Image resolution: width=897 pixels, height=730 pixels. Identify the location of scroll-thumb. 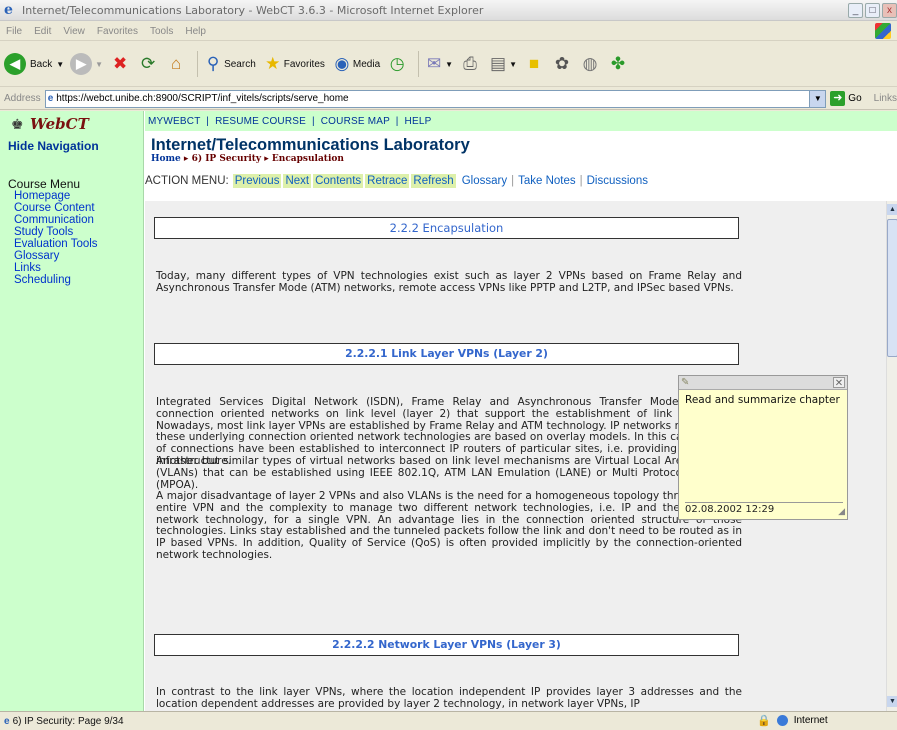
(892, 288).